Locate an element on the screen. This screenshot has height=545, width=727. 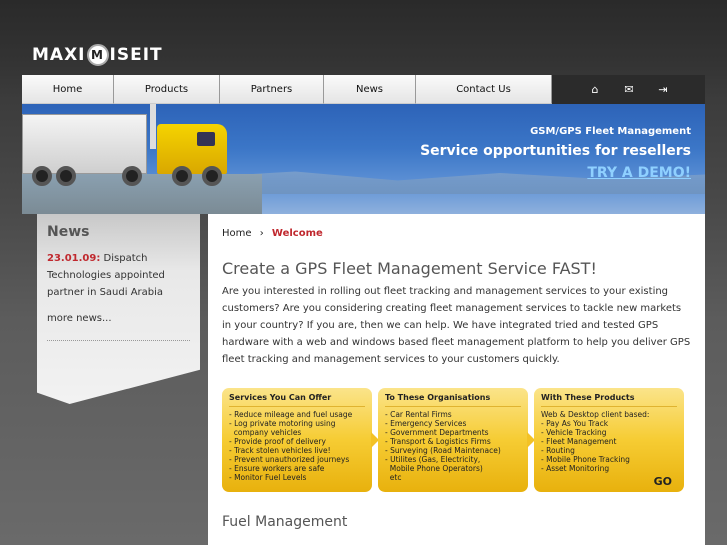
feature-list-item: Mobile Phone Operators) is located at coordinates (434, 468).